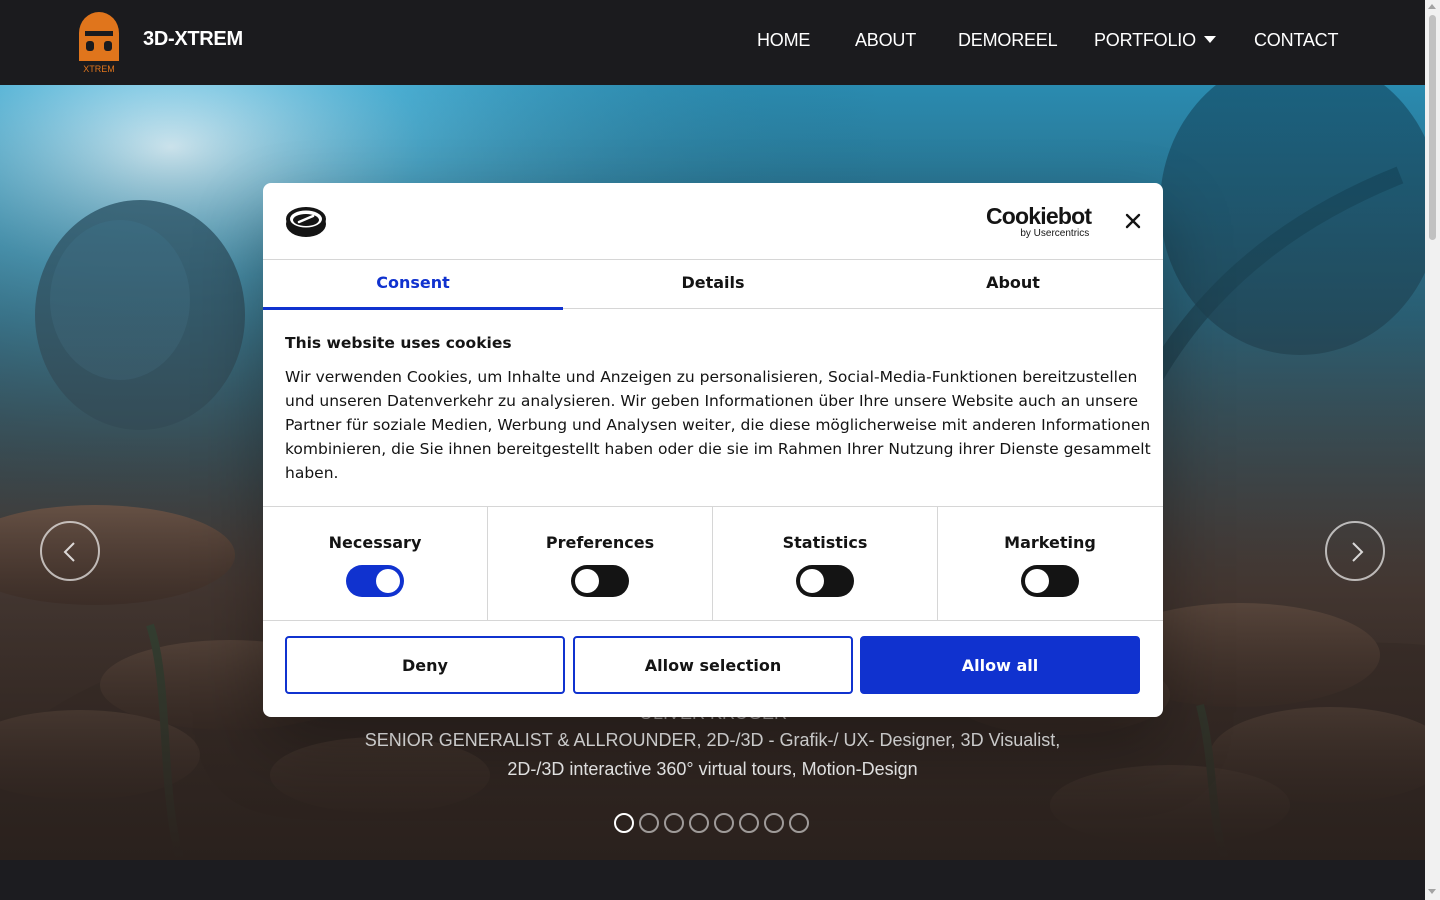 The width and height of the screenshot is (1440, 900). What do you see at coordinates (398, 343) in the screenshot?
I see `consent-title: This website uses cookies` at bounding box center [398, 343].